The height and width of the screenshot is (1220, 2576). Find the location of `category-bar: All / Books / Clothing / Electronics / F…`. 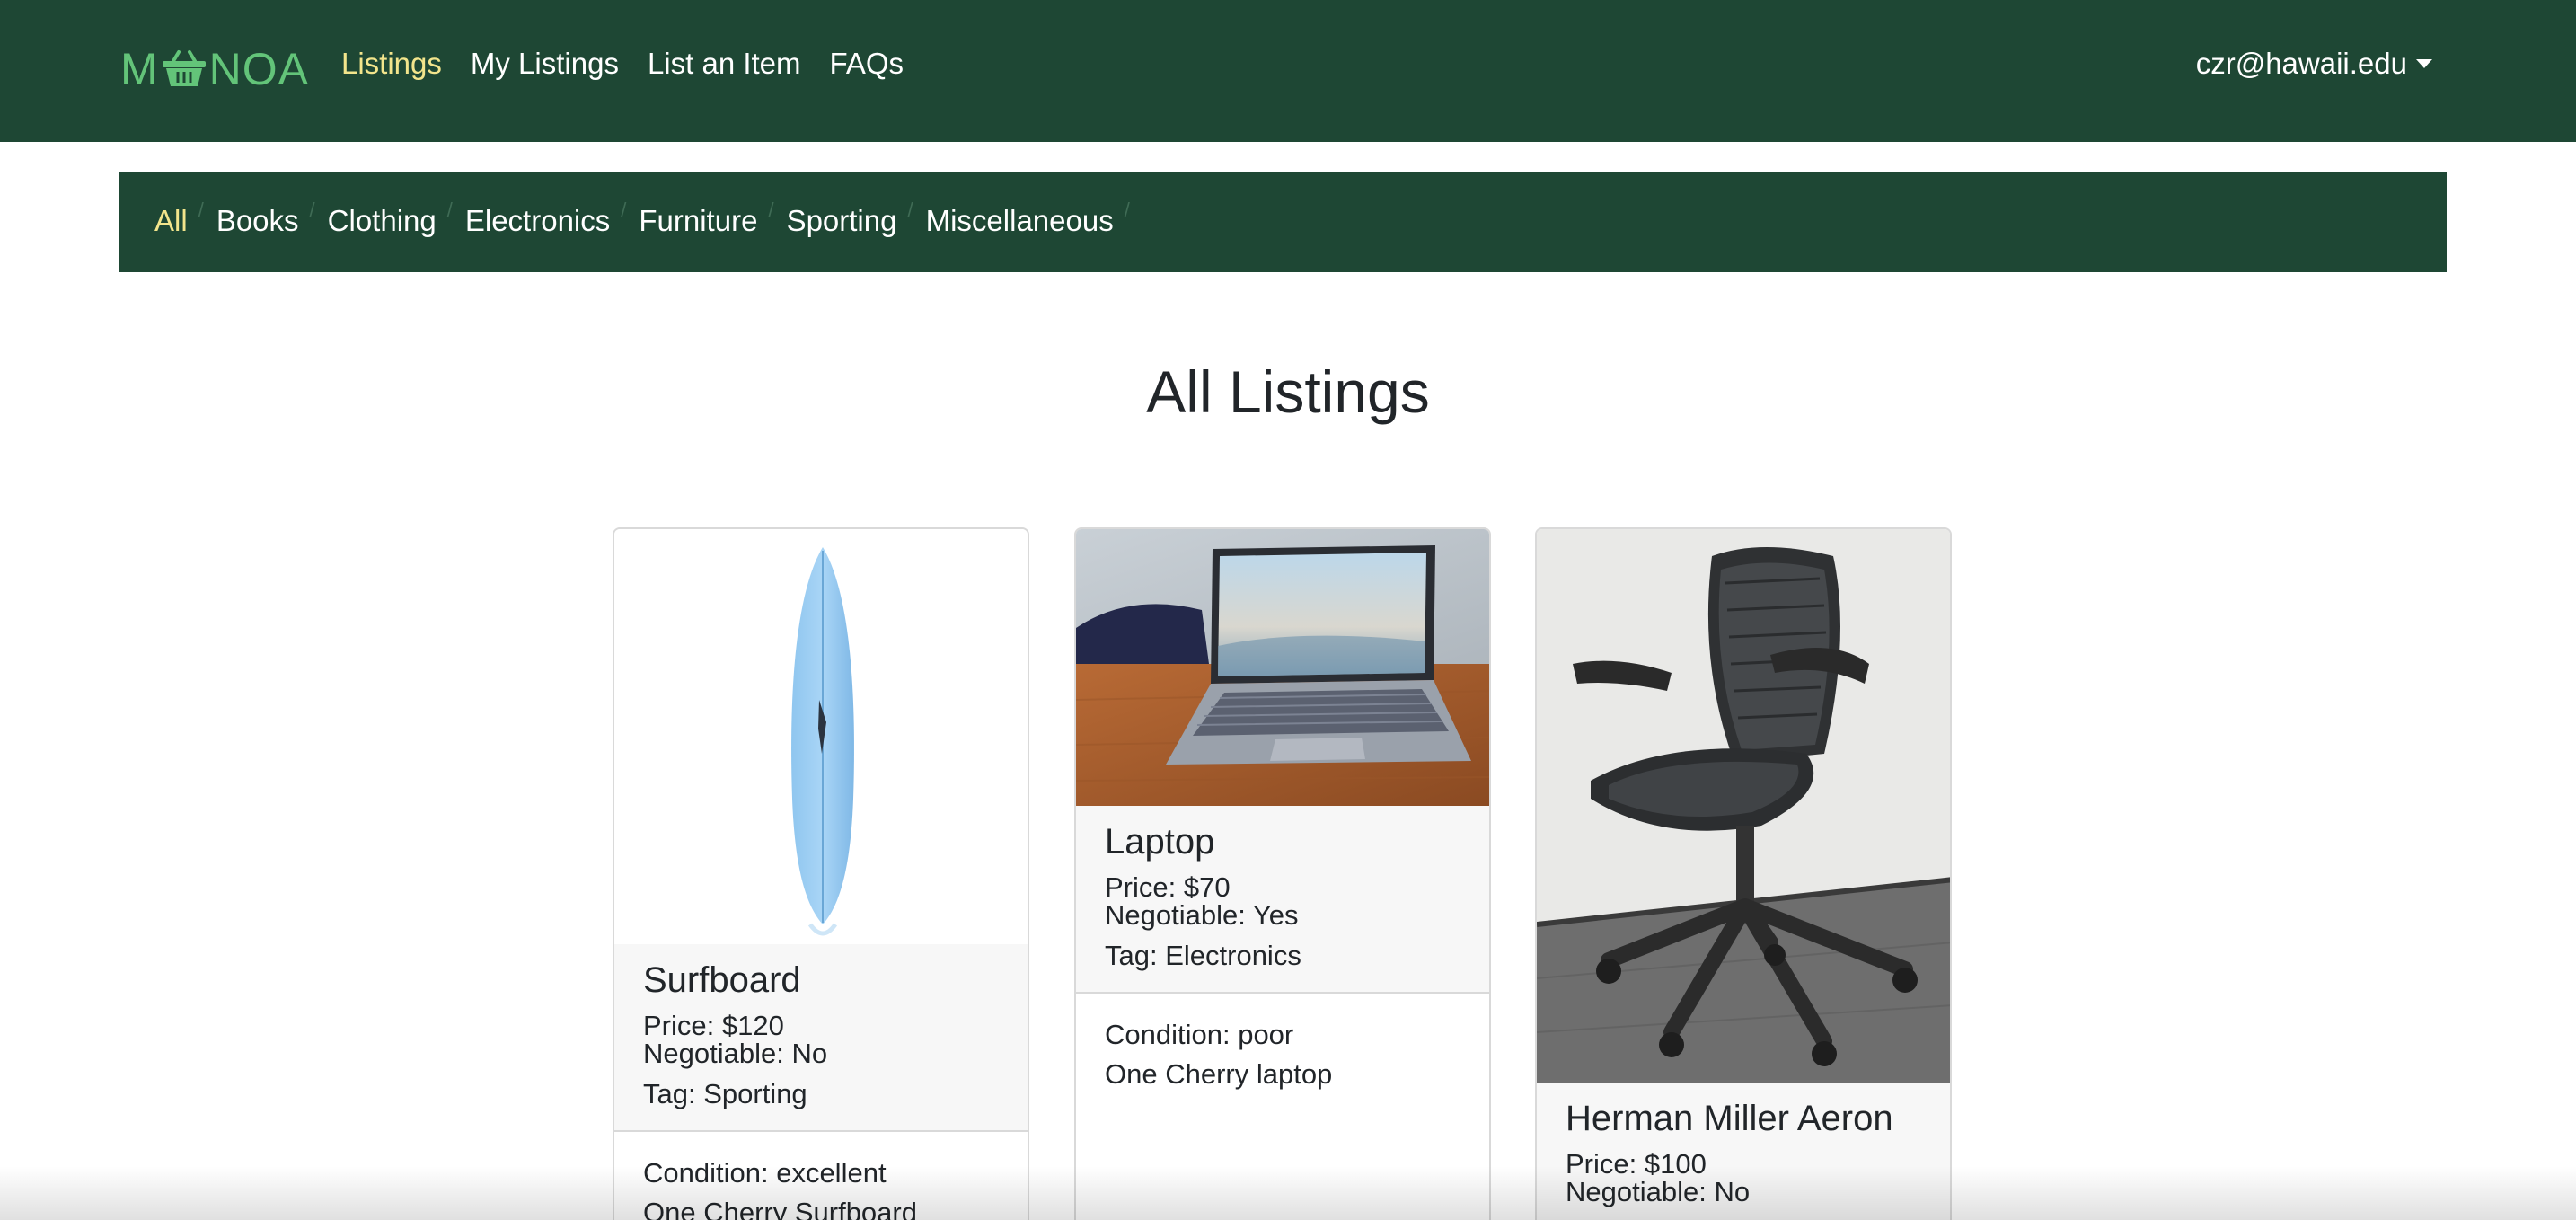

category-bar: All / Books / Clothing / Electronics / F… is located at coordinates (1283, 222).